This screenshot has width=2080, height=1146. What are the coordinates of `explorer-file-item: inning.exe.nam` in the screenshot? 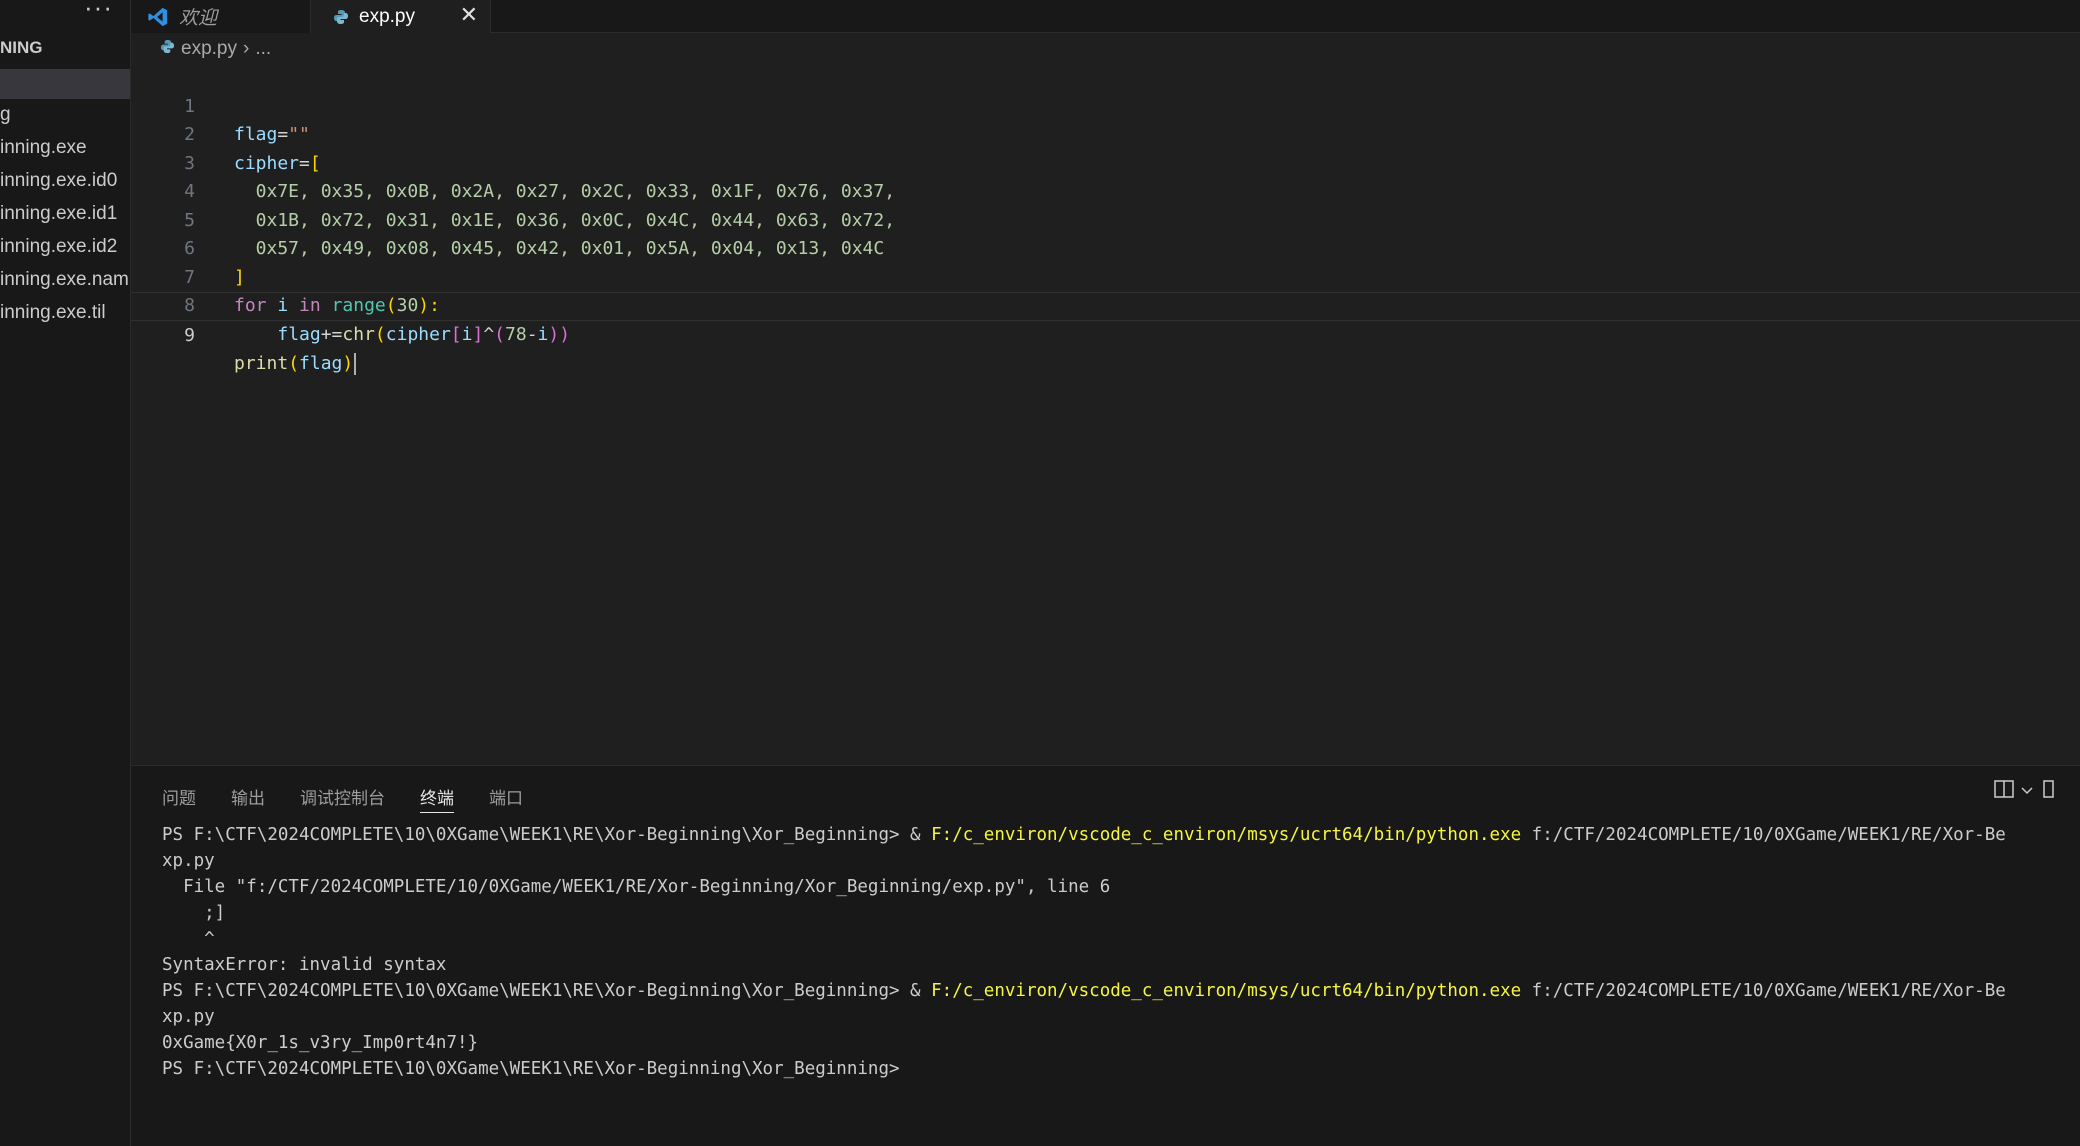 It's located at (64, 280).